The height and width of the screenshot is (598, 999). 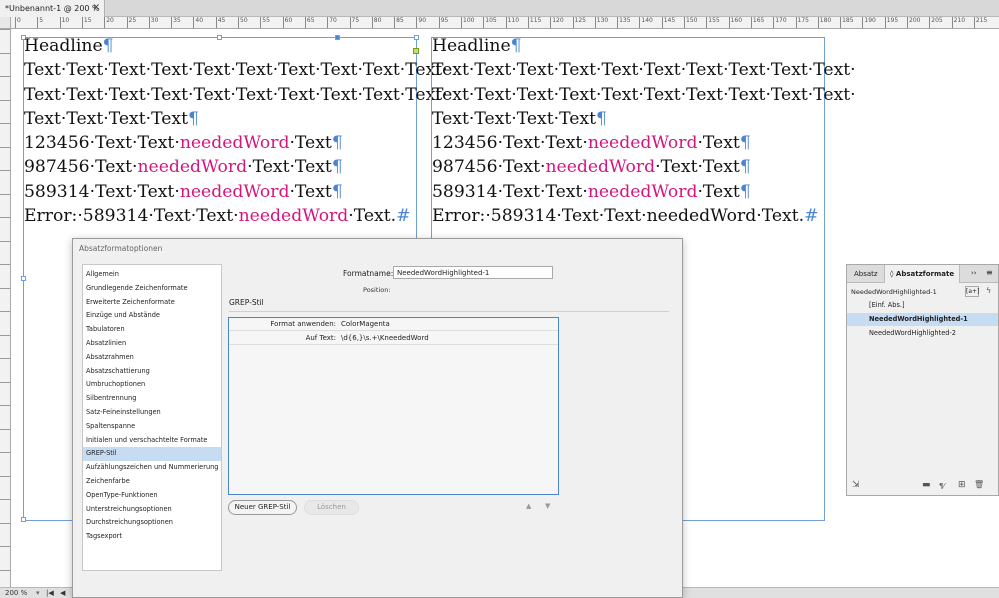 I want to click on category-item: Satz-Feineinstellungen, so click(x=152, y=413).